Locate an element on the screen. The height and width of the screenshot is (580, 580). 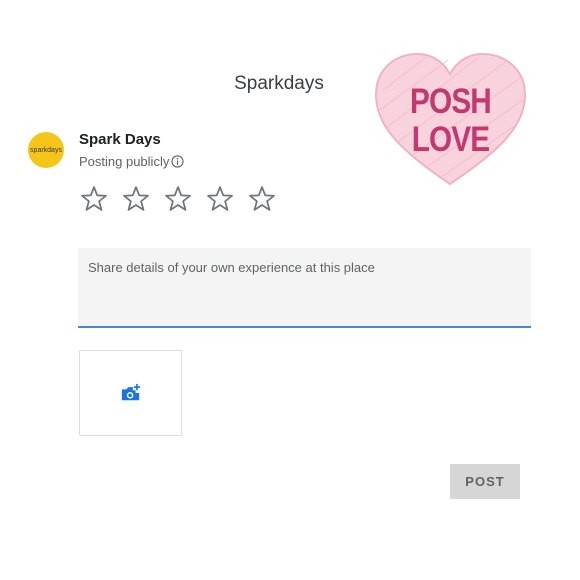
star-2-icon is located at coordinates (136, 199).